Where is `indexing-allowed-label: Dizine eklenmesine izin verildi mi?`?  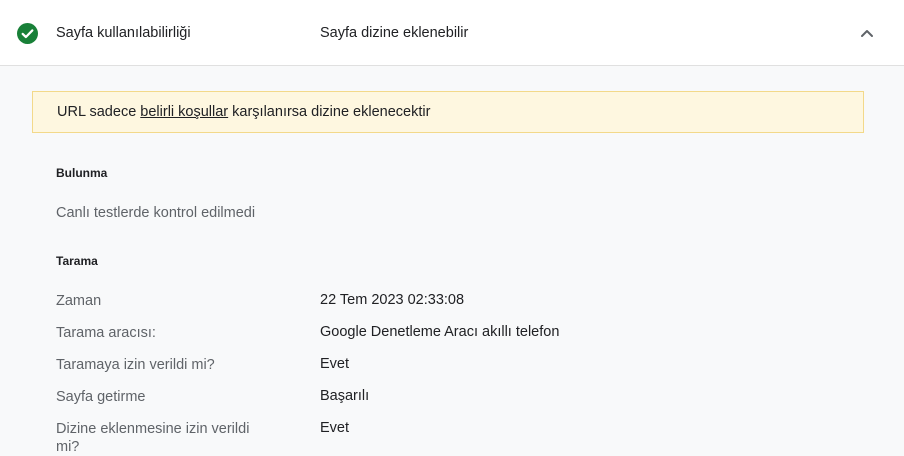
indexing-allowed-label: Dizine eklenmesine izin verildi mi? is located at coordinates (153, 438).